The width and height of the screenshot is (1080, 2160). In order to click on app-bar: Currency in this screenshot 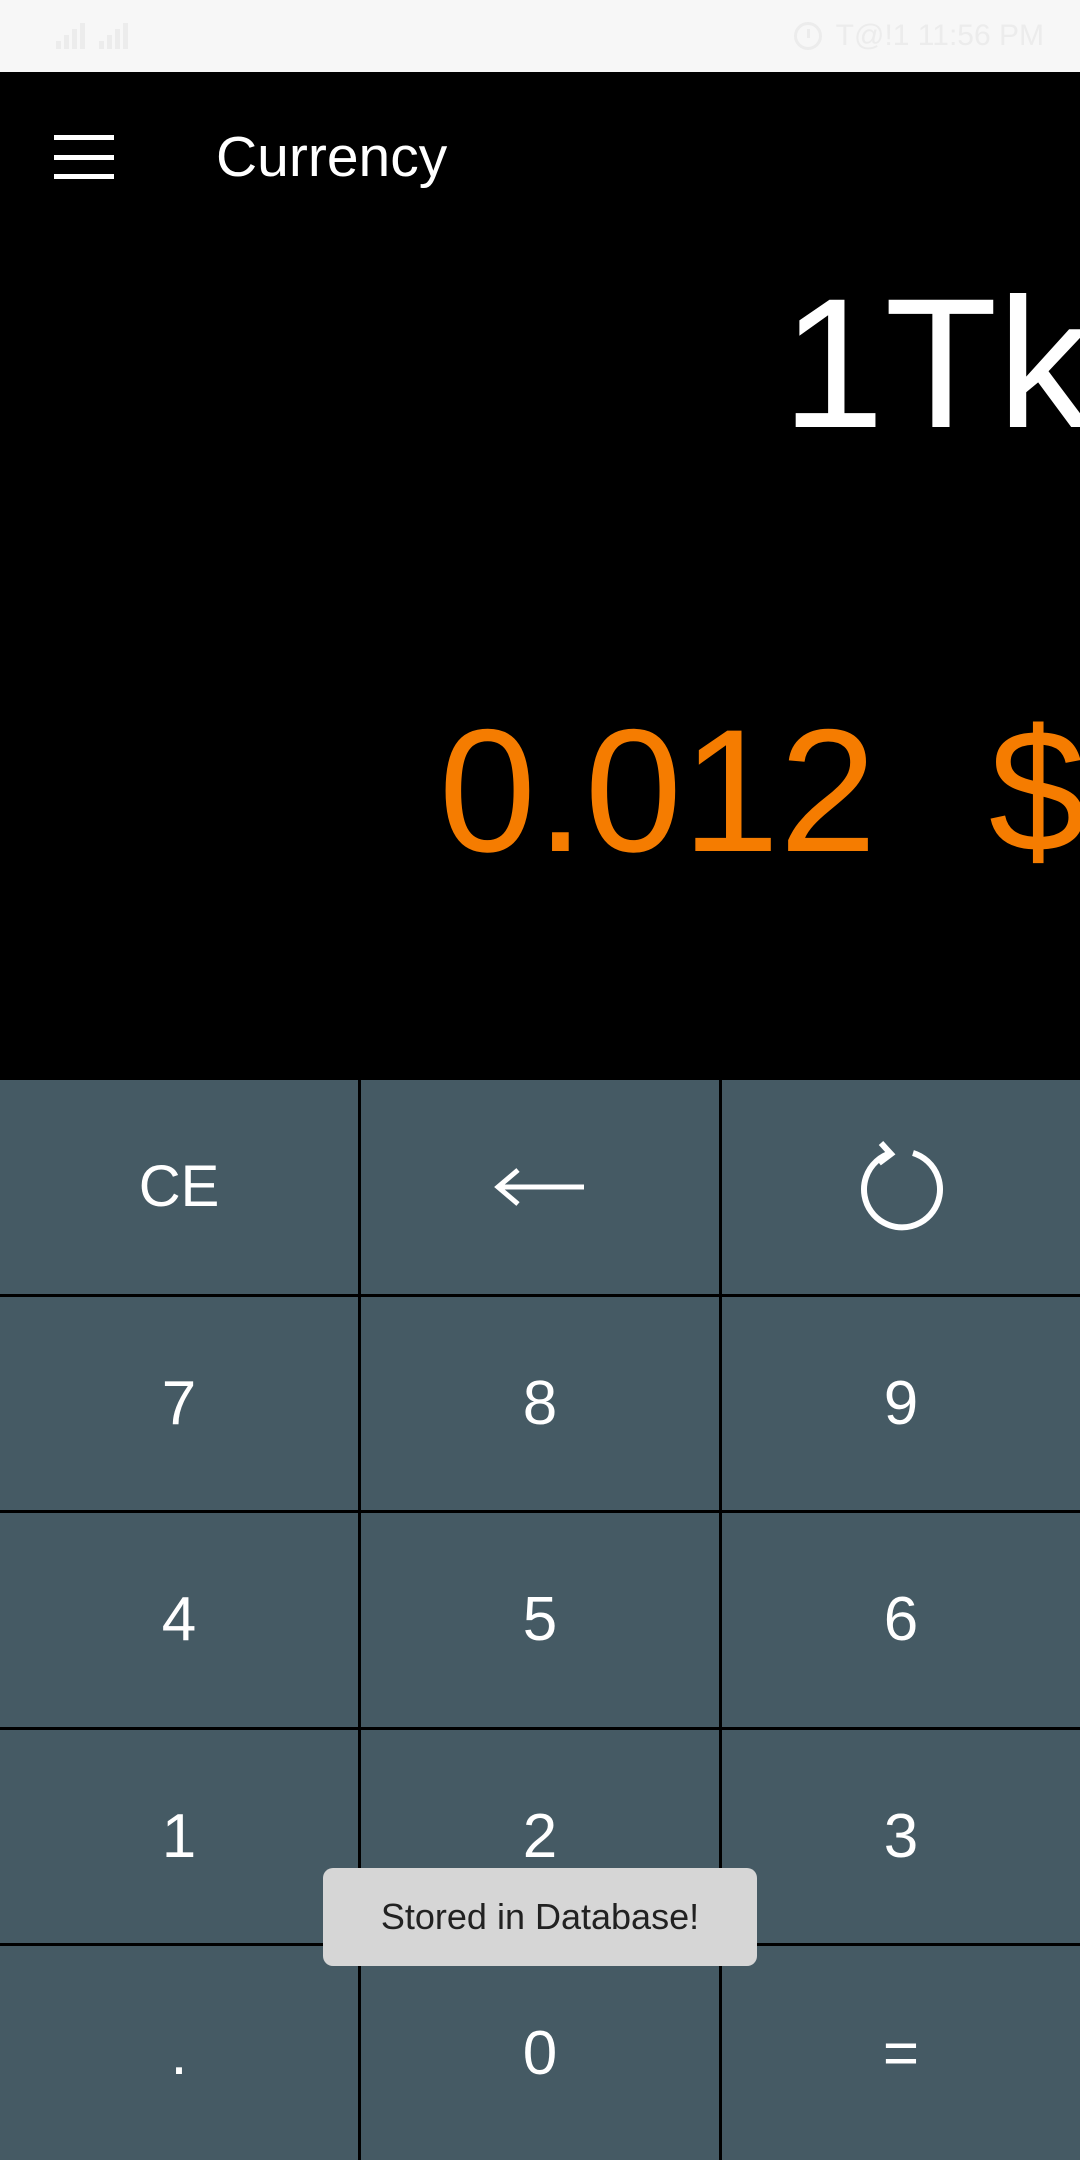, I will do `click(540, 157)`.